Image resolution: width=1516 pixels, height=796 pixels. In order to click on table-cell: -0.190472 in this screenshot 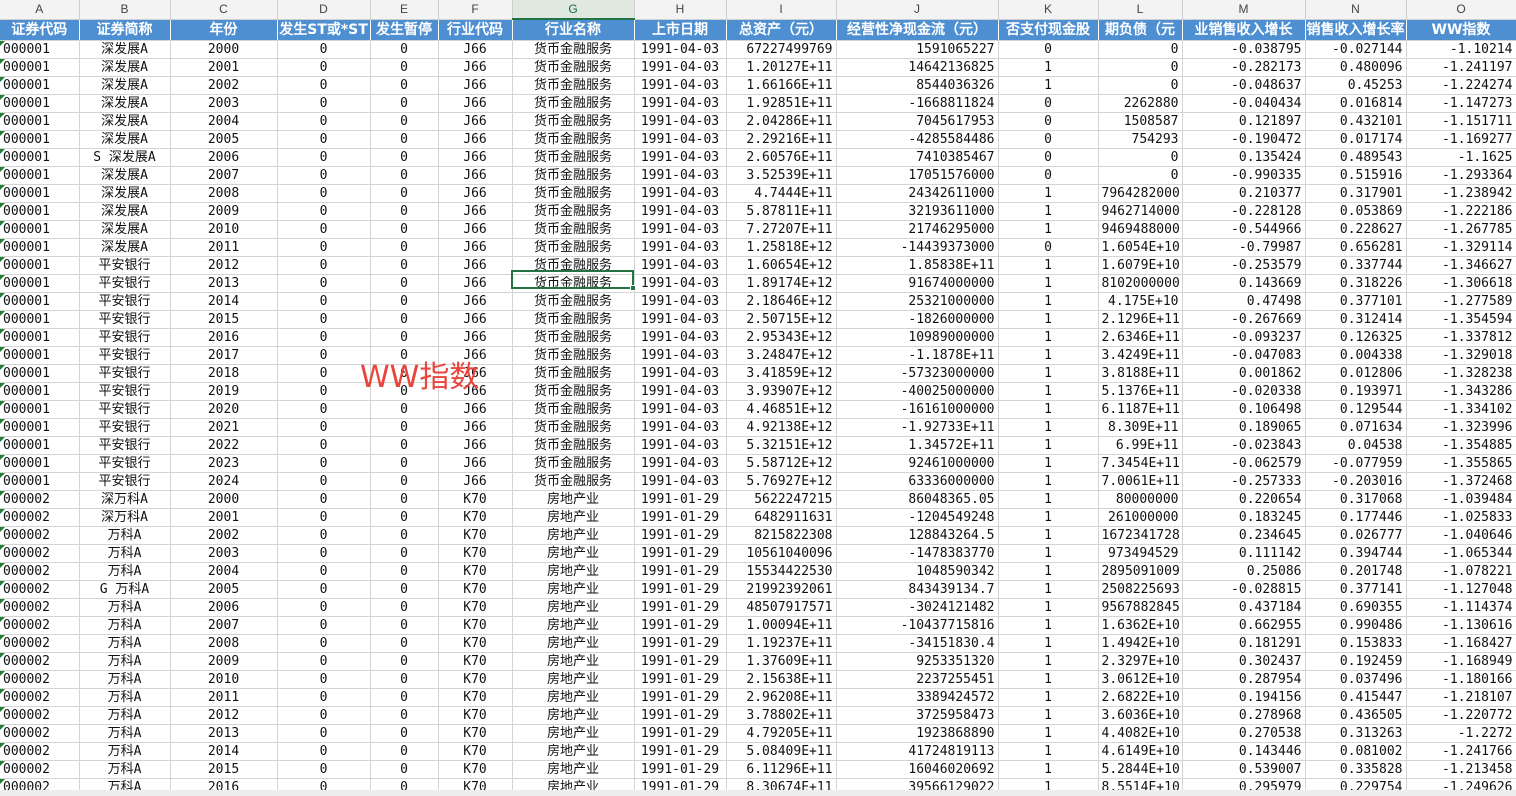, I will do `click(1244, 139)`.